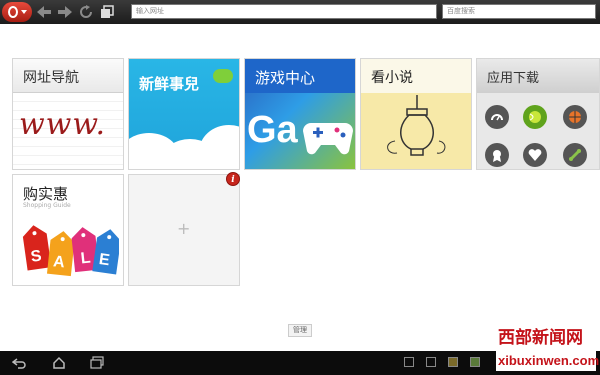  What do you see at coordinates (184, 114) in the screenshot?
I see `tile-fresh-news: 新鲜事兒` at bounding box center [184, 114].